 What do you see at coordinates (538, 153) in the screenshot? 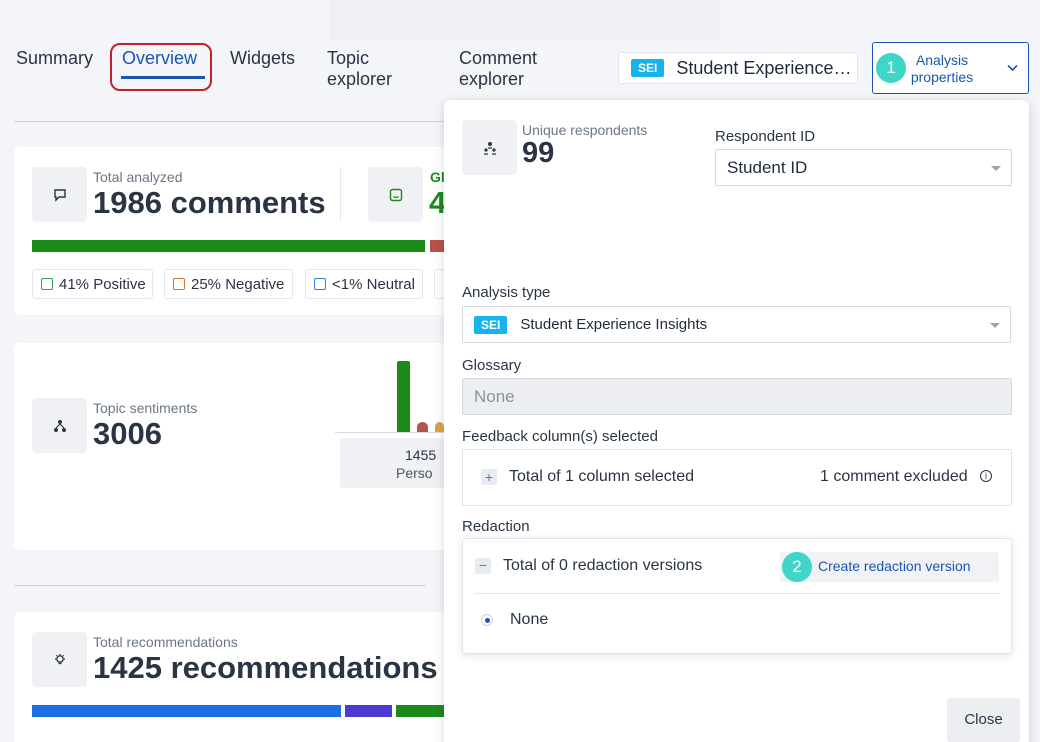
I see `unique-respondents-value: 99` at bounding box center [538, 153].